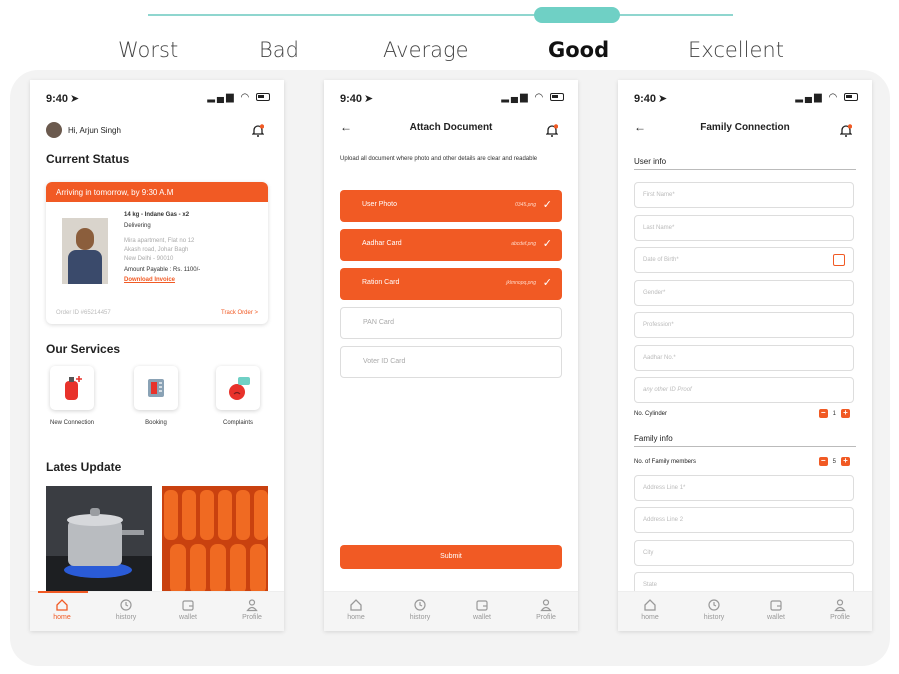 The image size is (899, 674). I want to click on update-image-cooking-pot, so click(99, 540).